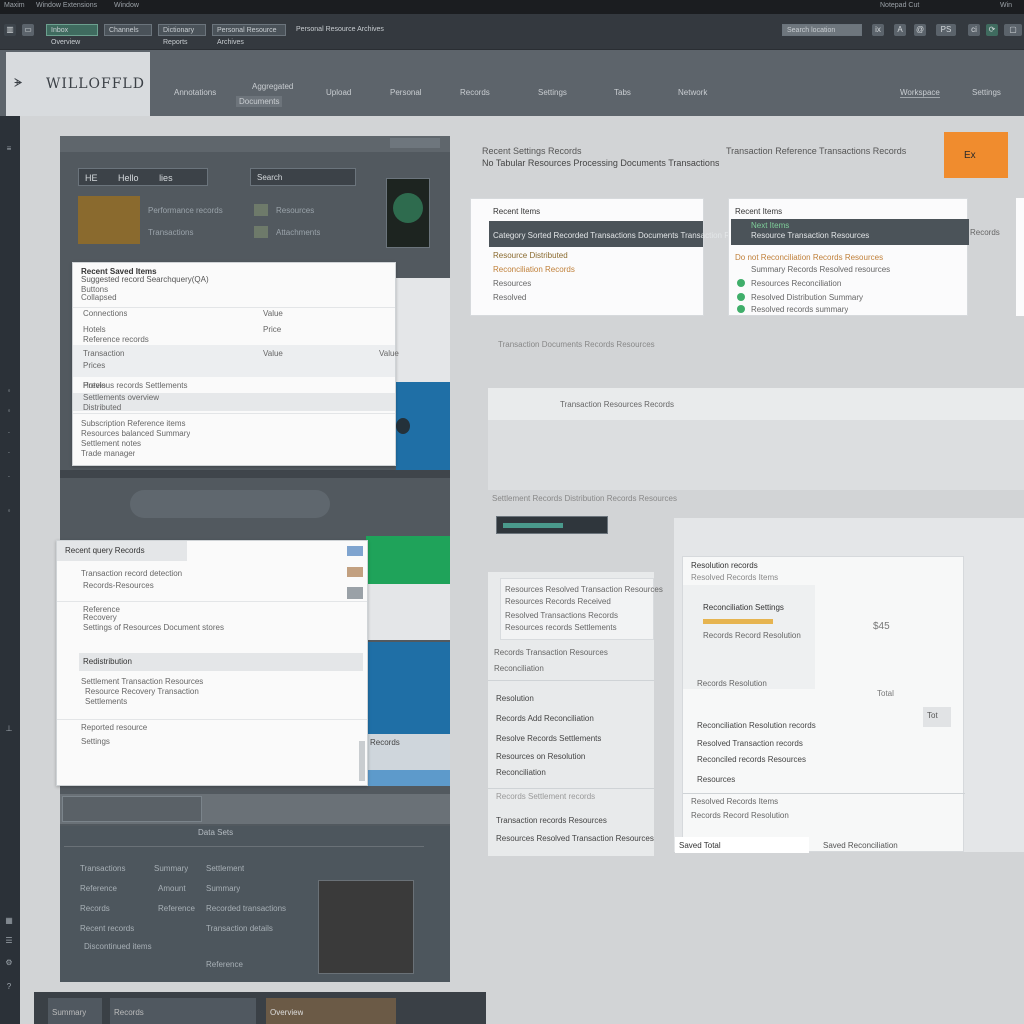  I want to click on grid-icon: ▦, so click(9, 921).